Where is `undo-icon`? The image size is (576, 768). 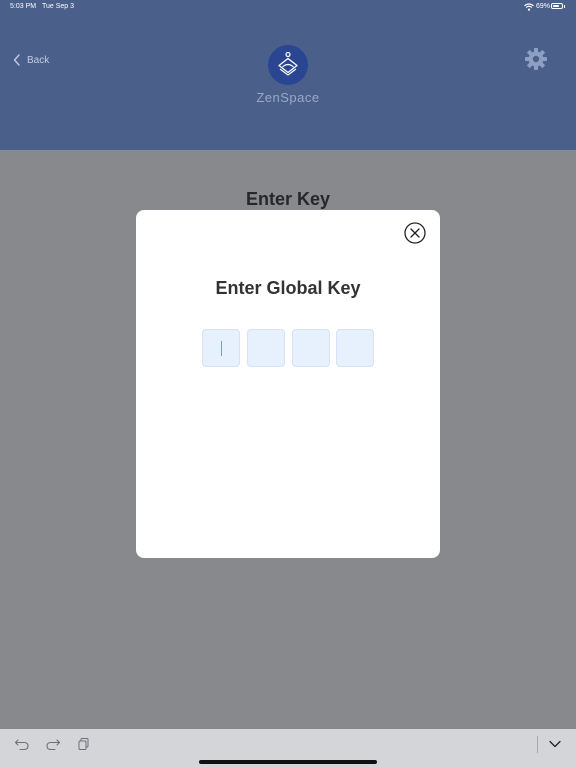
undo-icon is located at coordinates (21, 745).